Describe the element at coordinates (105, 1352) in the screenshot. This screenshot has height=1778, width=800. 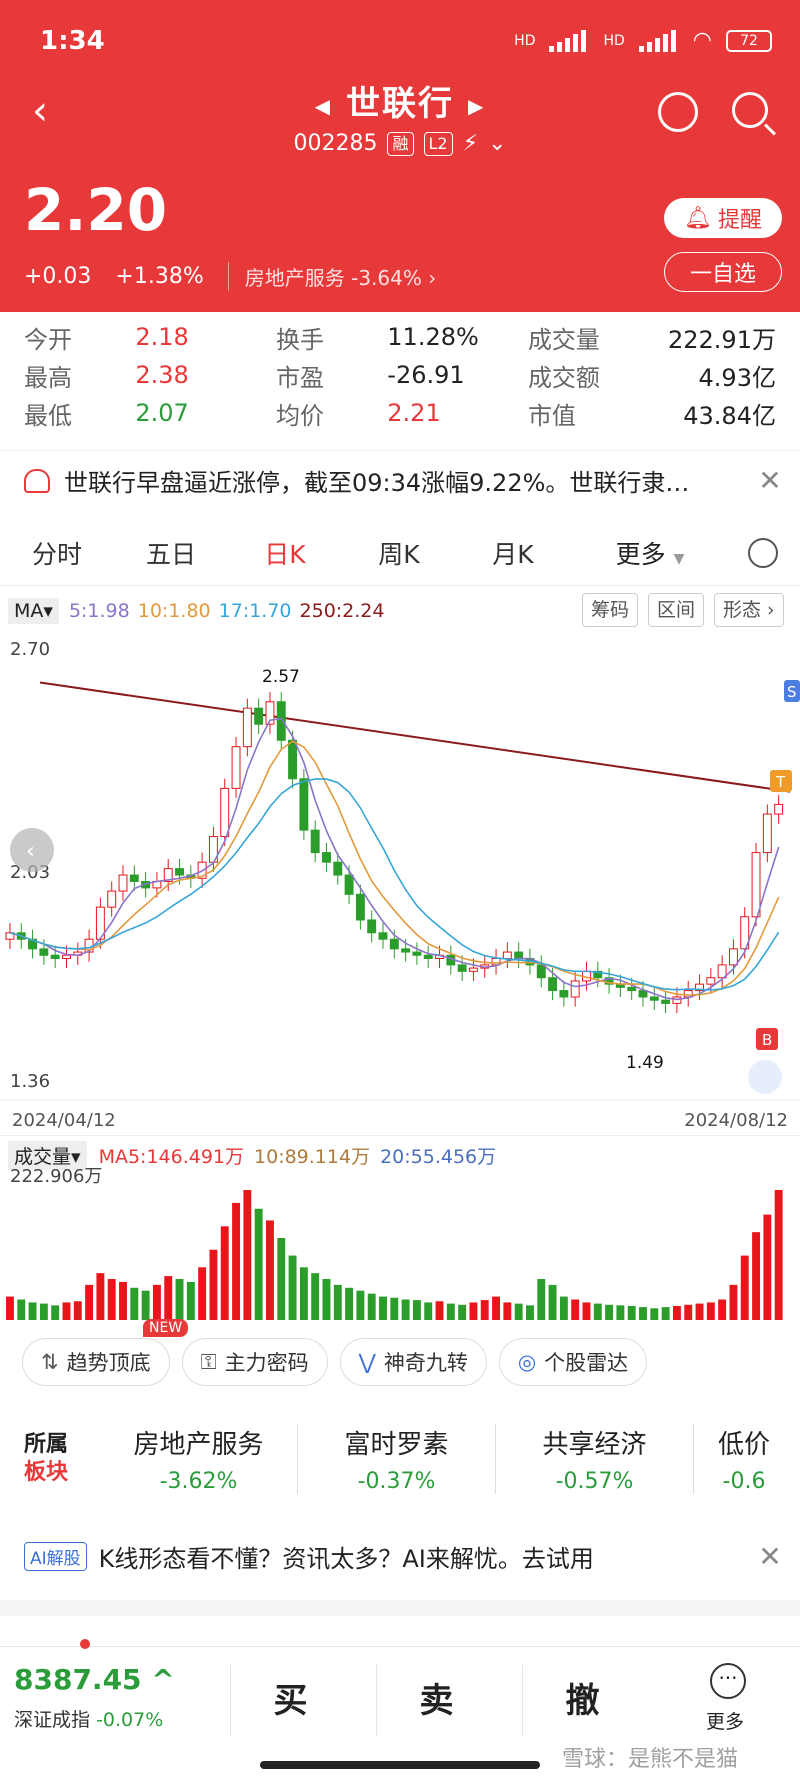
I see `feature-button: ⇅ 趋势顶底 NEW` at that location.